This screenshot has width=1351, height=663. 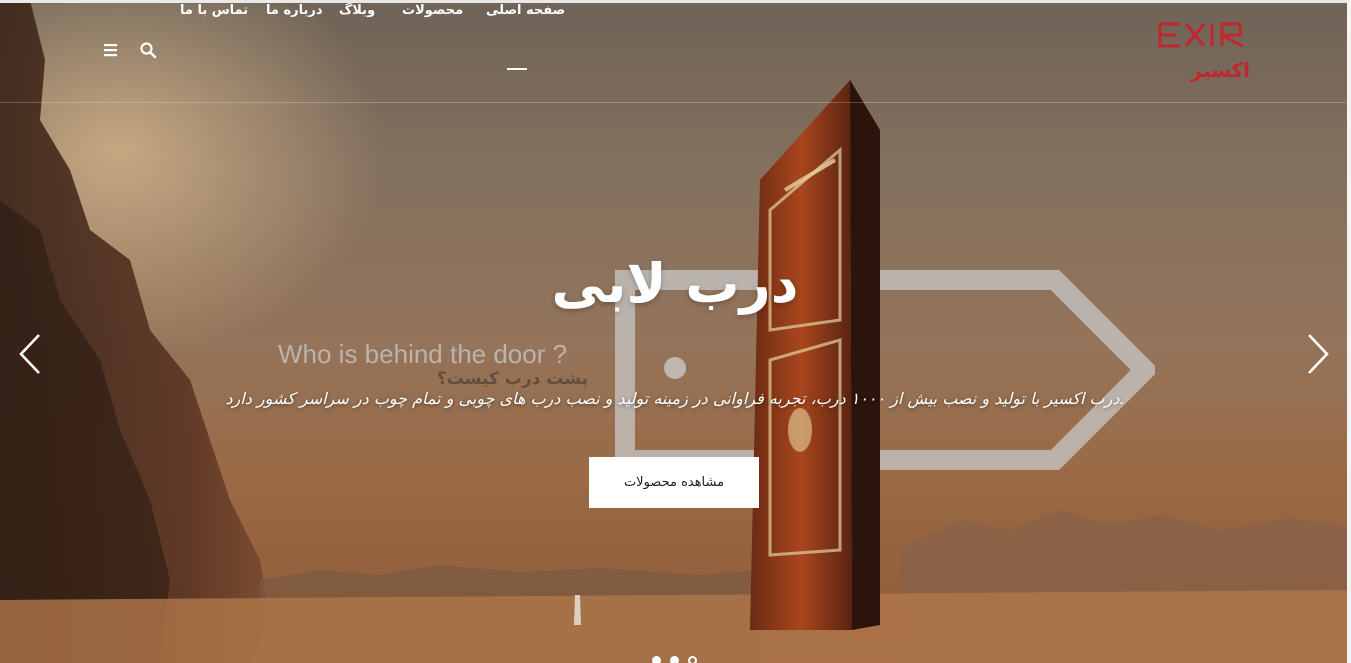 I want to click on carousel-dots, so click(x=678, y=659).